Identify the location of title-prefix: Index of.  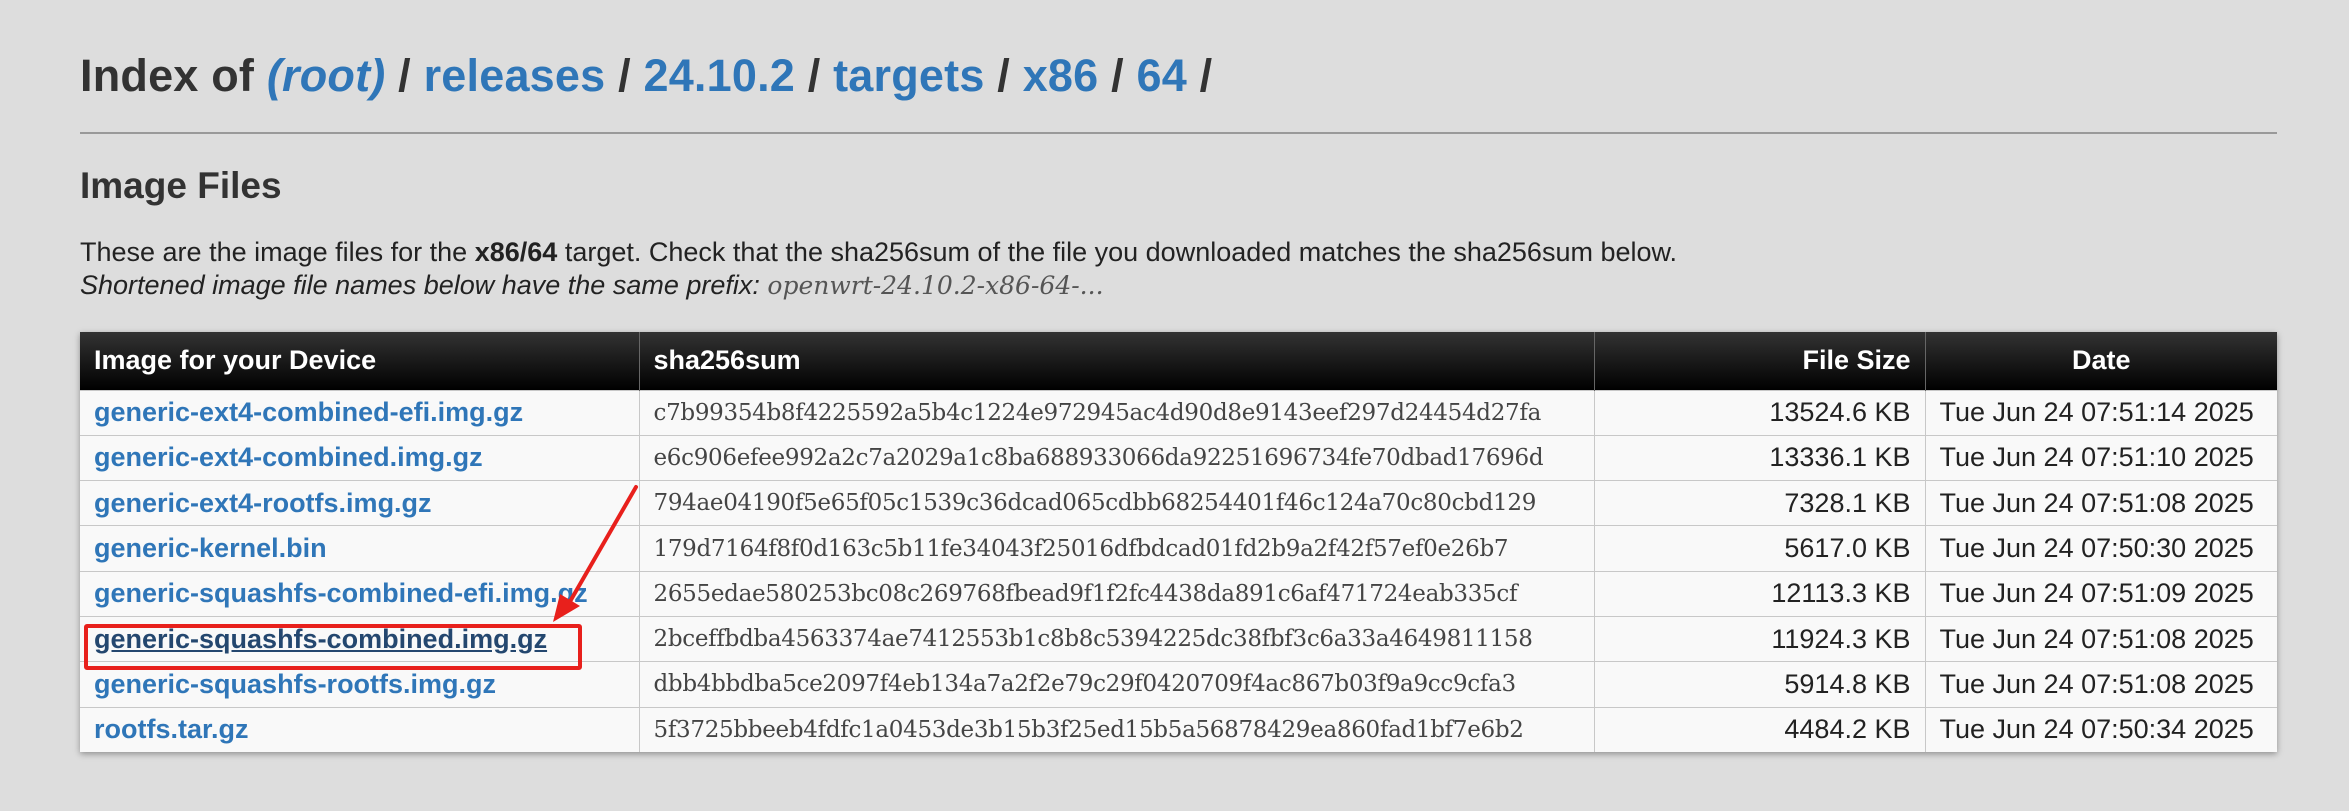
(167, 75).